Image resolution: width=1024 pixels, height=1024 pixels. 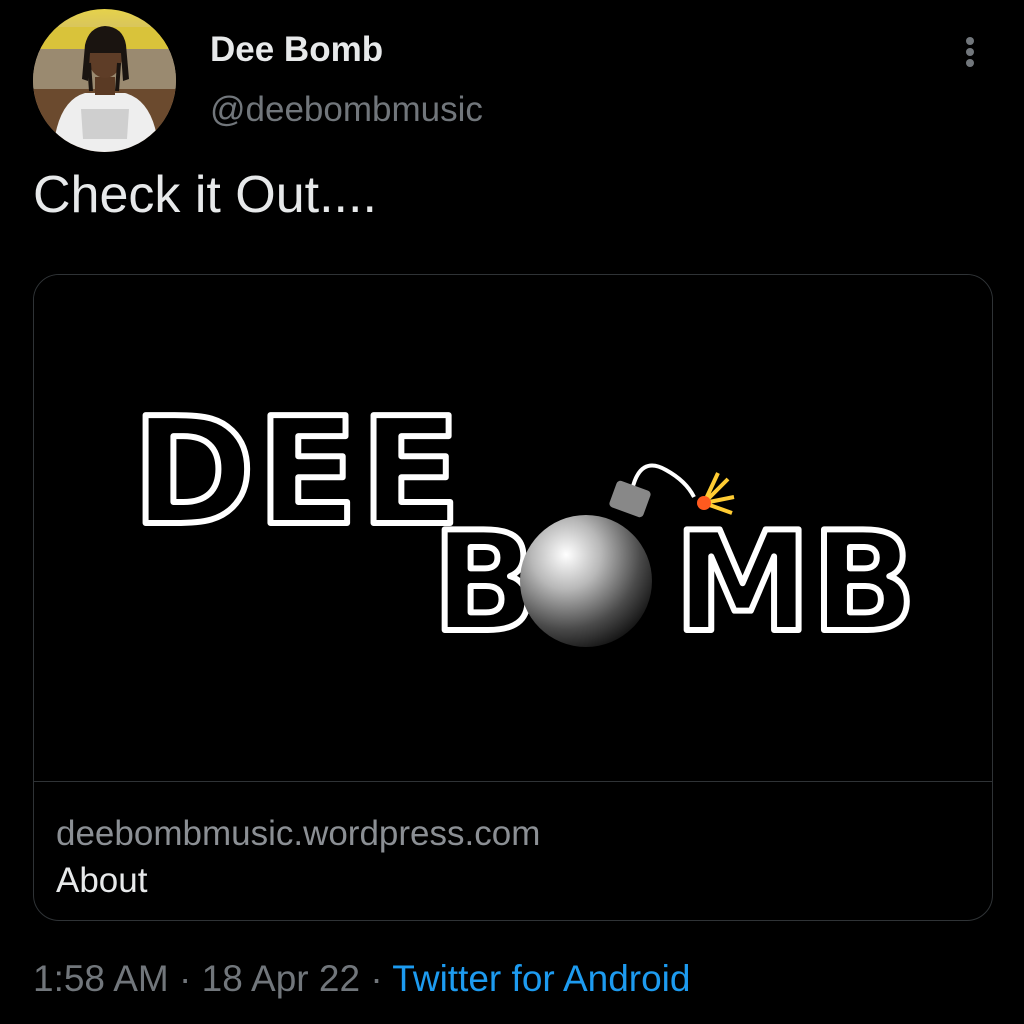 I want to click on card-info: deebombmusic.wordpress.com About, so click(x=513, y=850).